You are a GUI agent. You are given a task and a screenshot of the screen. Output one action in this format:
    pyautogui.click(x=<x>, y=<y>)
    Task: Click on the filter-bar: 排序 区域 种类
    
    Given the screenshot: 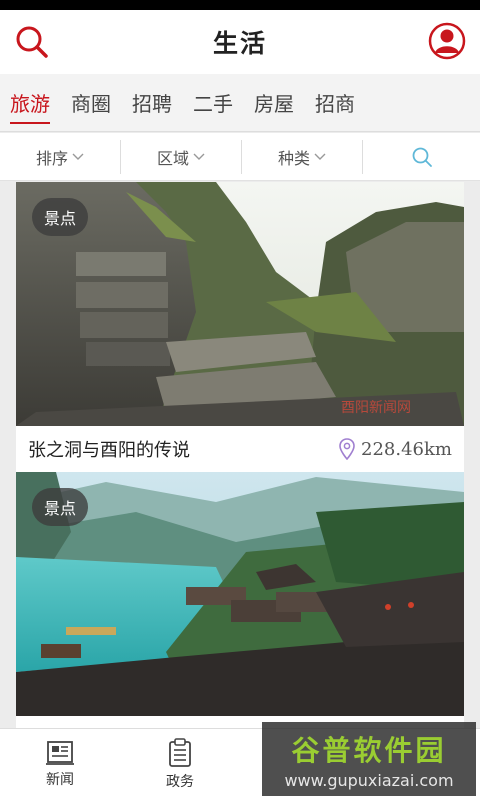 What is the action you would take?
    pyautogui.click(x=240, y=157)
    